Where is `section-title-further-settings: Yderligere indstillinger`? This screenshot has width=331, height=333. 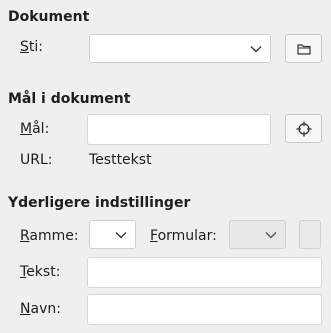
section-title-further-settings: Yderligere indstillinger is located at coordinates (99, 203).